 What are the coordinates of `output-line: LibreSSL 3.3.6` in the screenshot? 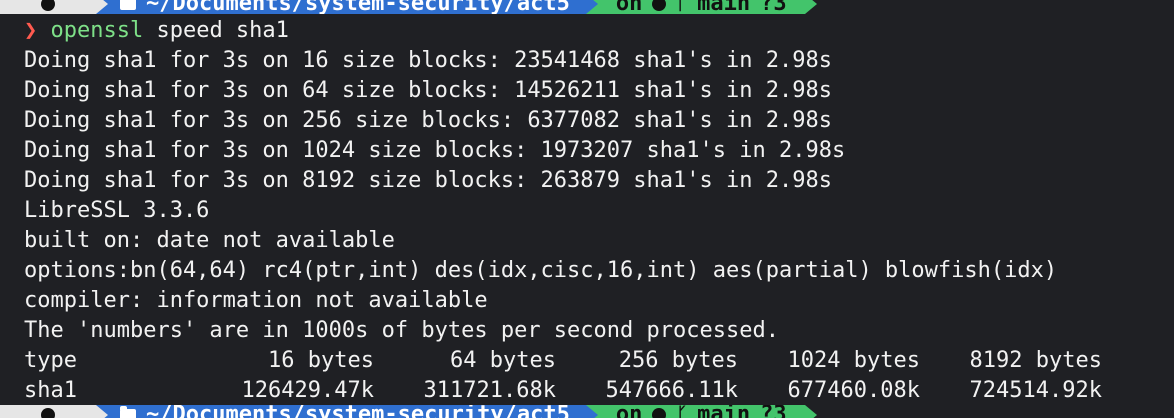 It's located at (117, 210).